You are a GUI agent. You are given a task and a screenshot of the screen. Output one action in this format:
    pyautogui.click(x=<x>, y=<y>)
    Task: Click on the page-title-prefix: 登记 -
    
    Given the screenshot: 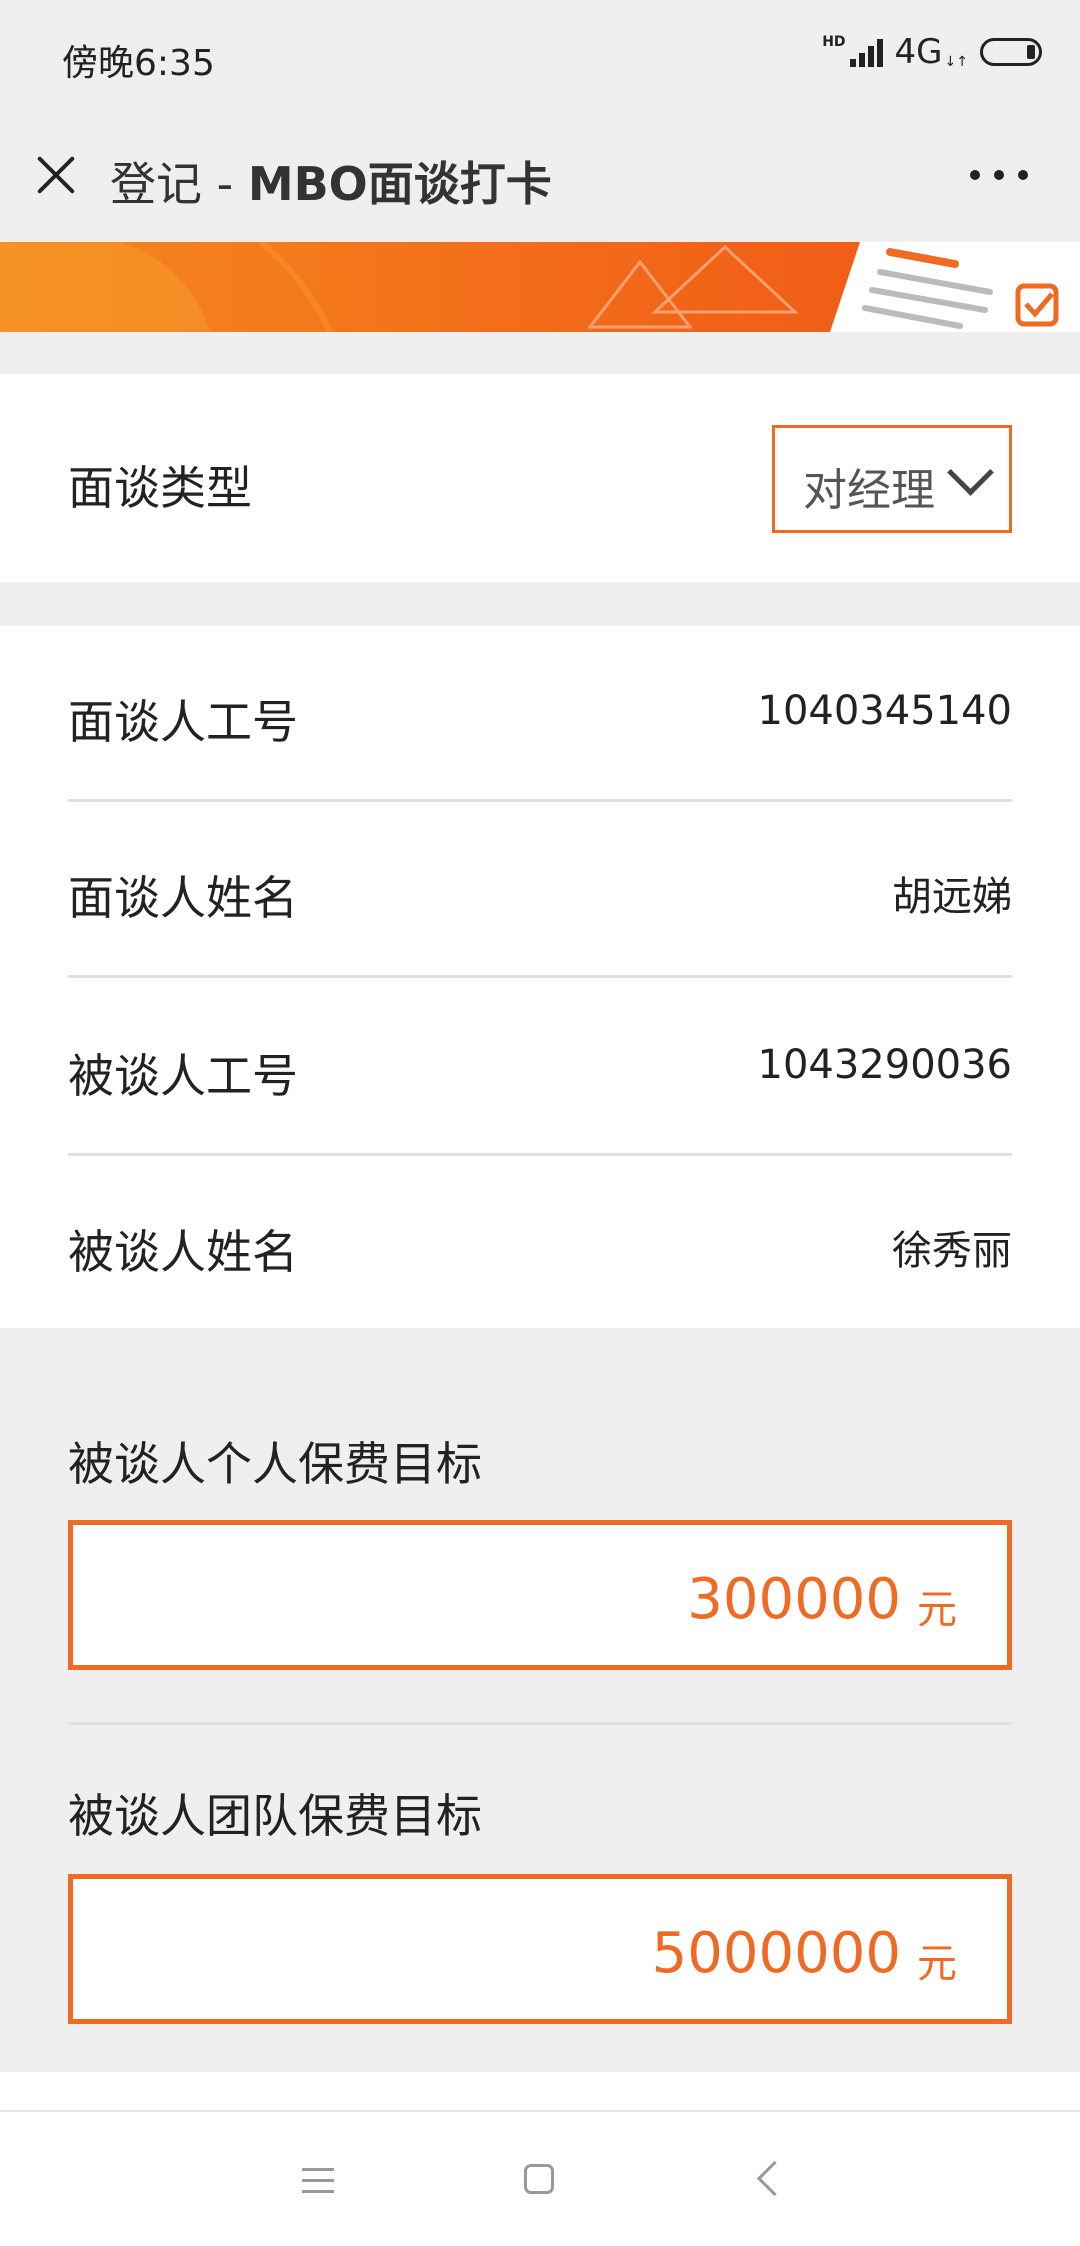 What is the action you would take?
    pyautogui.click(x=179, y=184)
    